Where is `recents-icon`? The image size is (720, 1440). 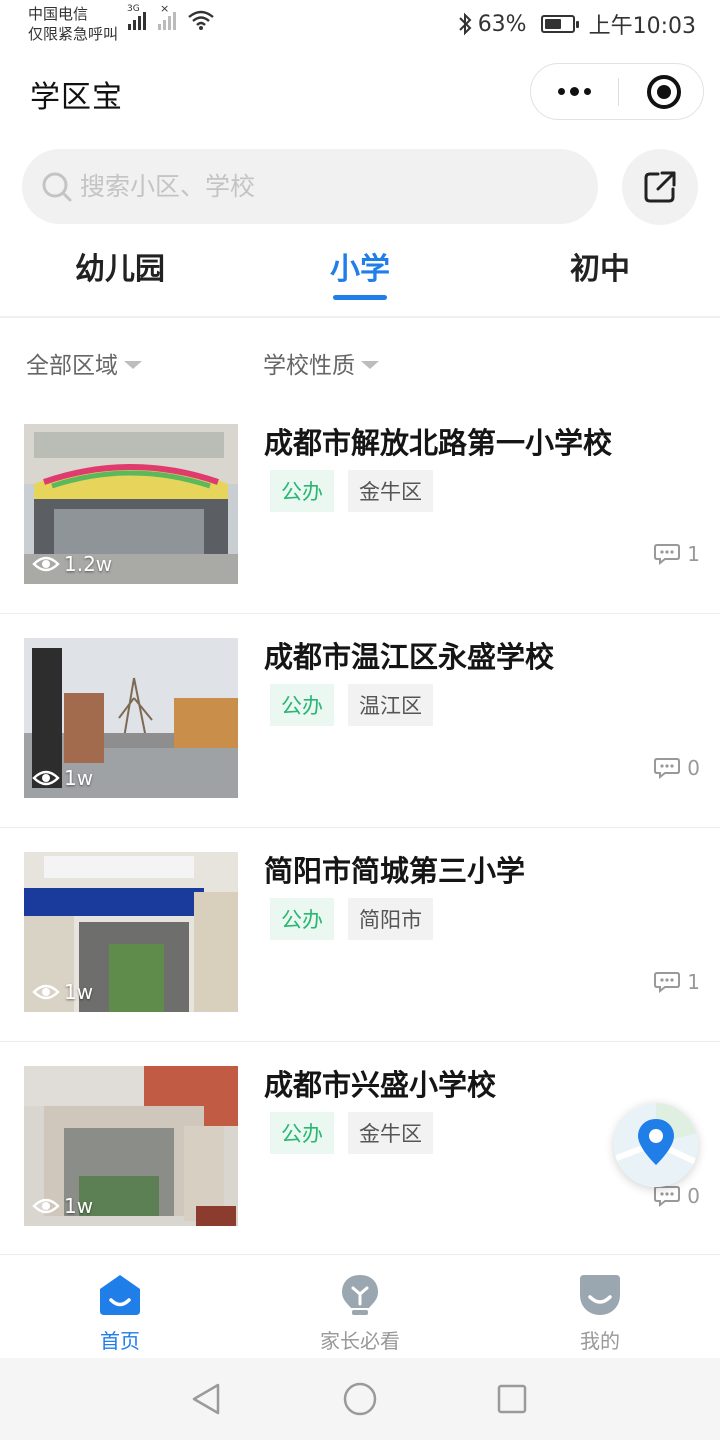 recents-icon is located at coordinates (512, 1399).